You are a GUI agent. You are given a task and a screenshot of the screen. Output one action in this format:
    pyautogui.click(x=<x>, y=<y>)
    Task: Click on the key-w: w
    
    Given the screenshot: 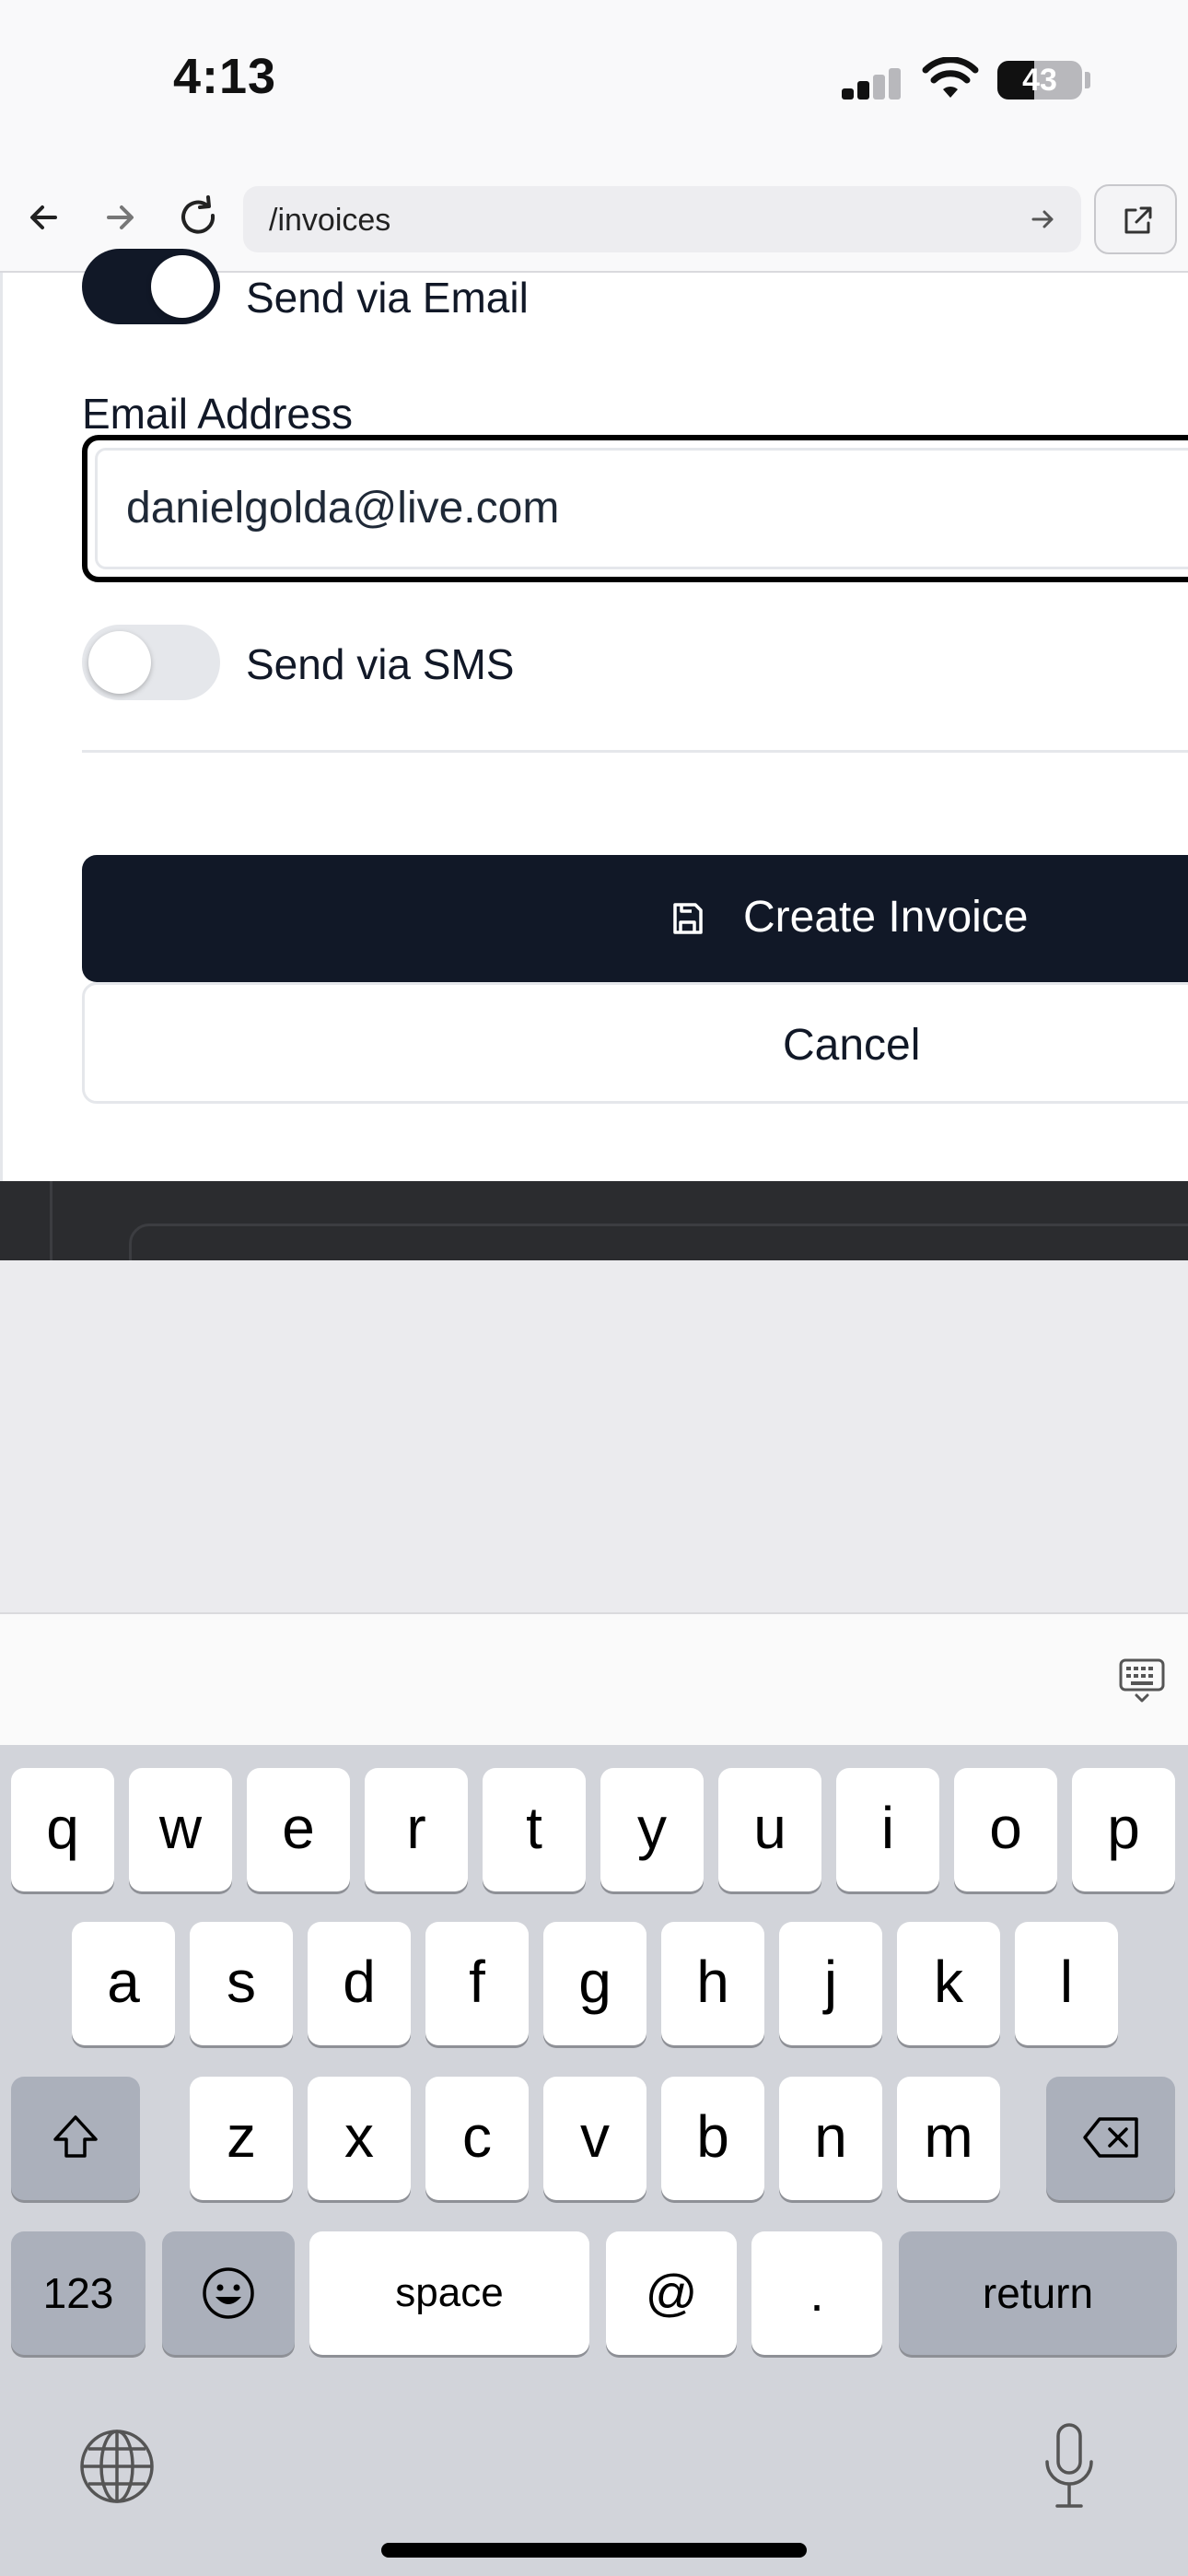 What is the action you would take?
    pyautogui.click(x=180, y=1829)
    